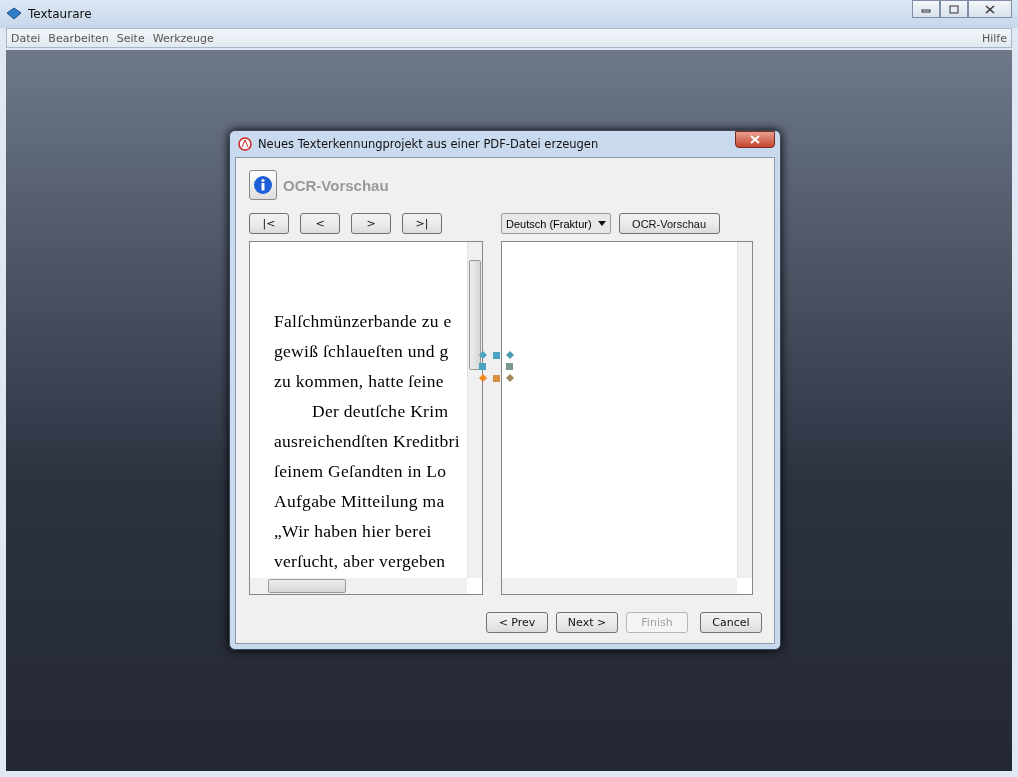 The image size is (1018, 777). I want to click on menu-item: Bearbeiten, so click(78, 38).